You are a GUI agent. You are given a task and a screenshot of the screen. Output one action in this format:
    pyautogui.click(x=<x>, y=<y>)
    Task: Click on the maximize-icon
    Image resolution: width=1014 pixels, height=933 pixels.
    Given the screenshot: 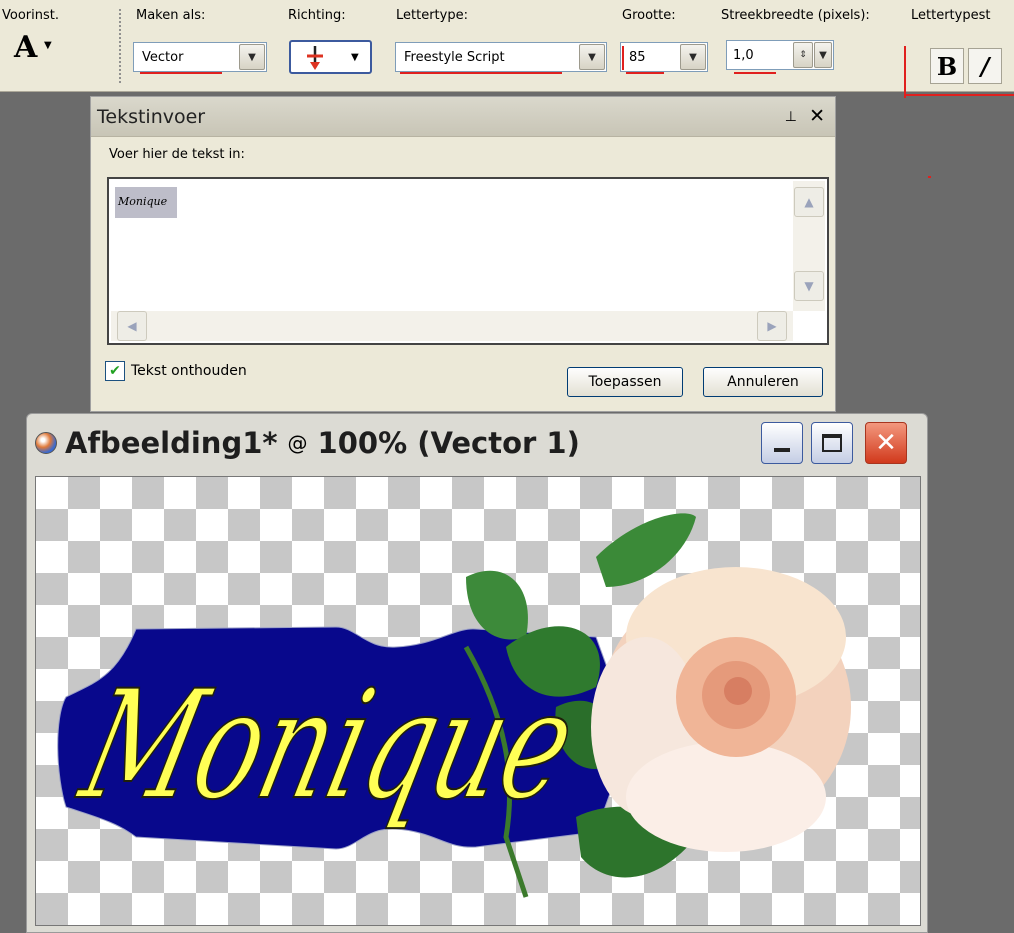 What is the action you would take?
    pyautogui.click(x=832, y=443)
    